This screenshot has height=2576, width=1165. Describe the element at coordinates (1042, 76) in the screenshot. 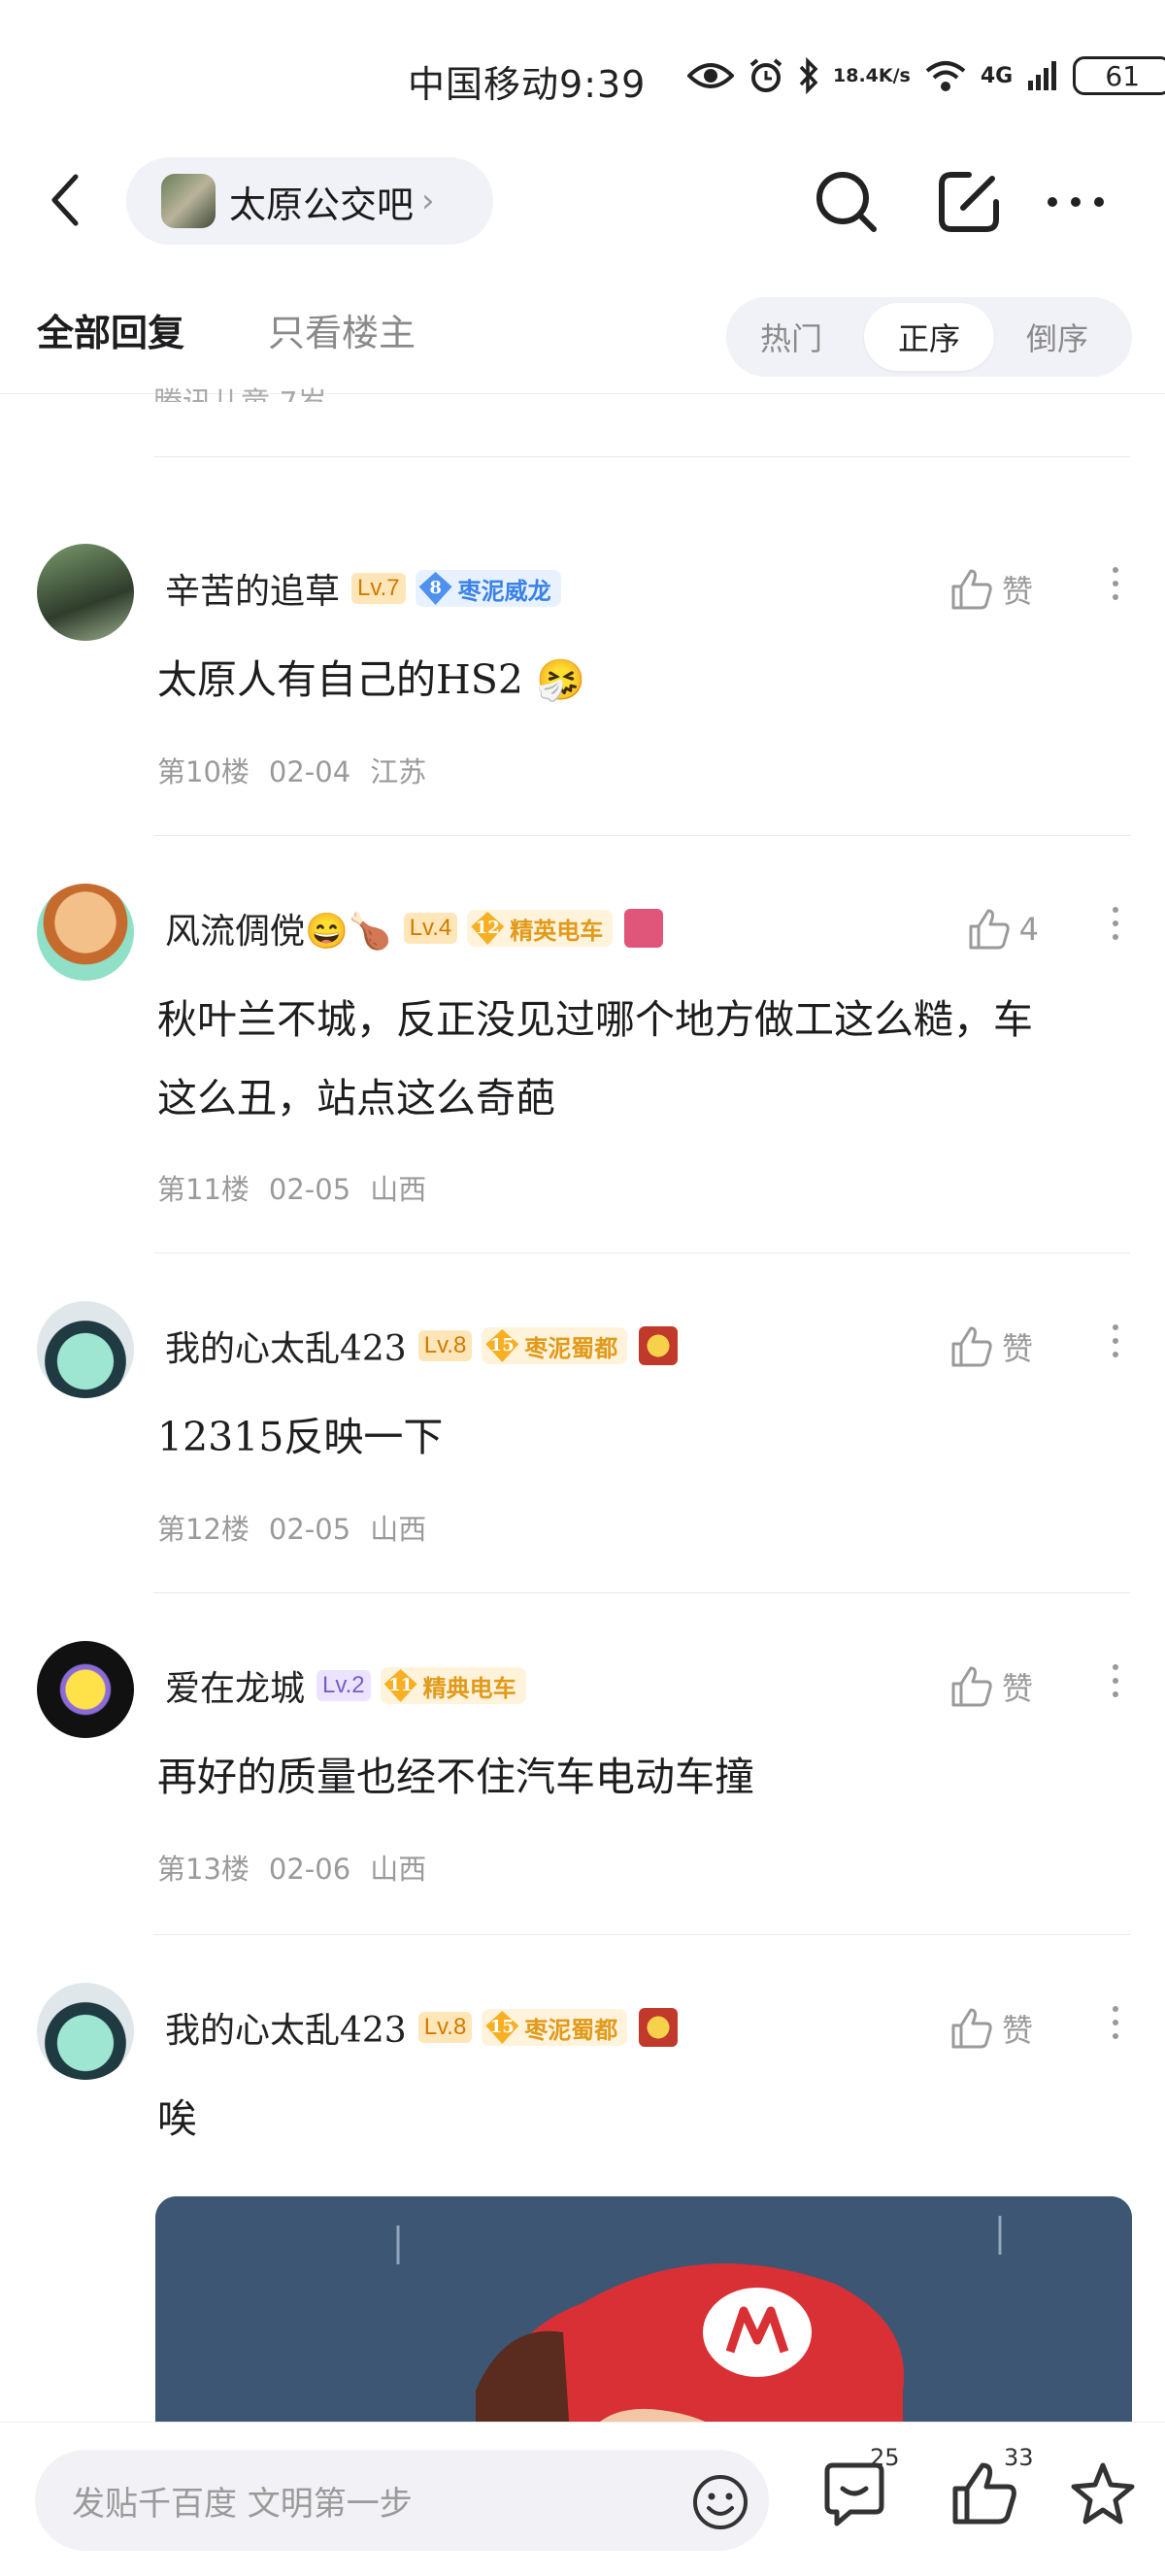

I see `signal-icon` at that location.